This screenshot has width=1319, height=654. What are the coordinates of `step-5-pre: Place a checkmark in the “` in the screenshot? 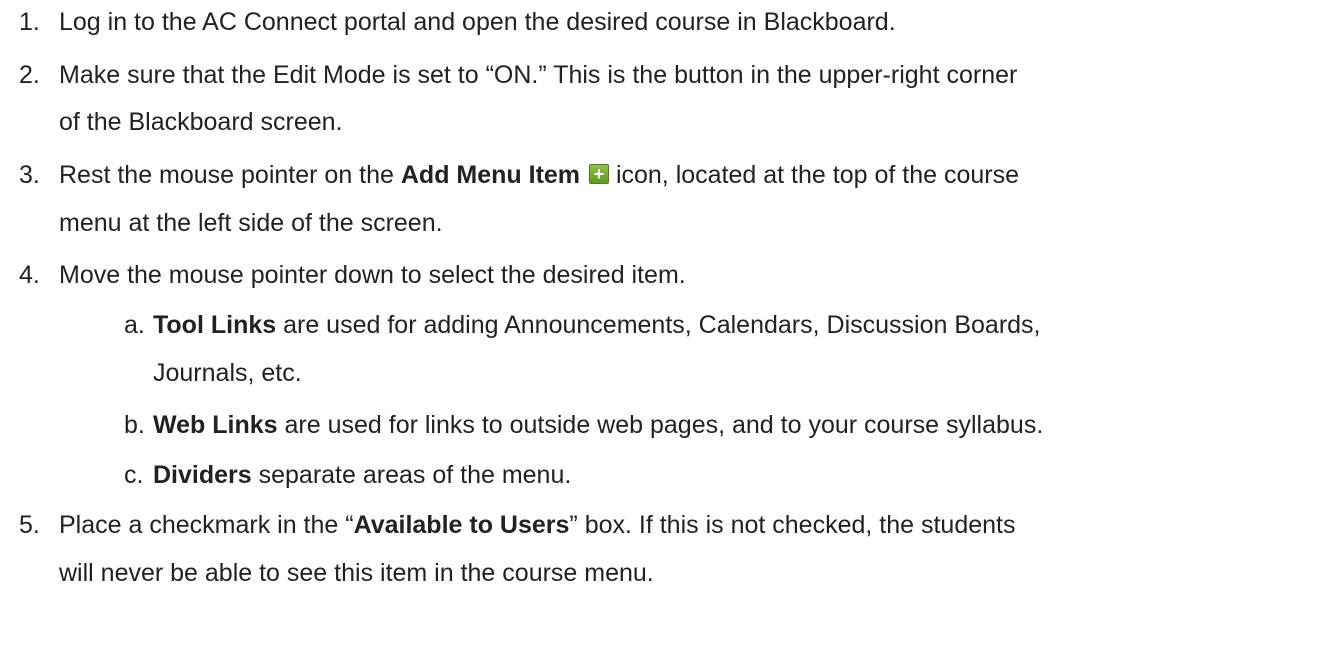 It's located at (206, 525).